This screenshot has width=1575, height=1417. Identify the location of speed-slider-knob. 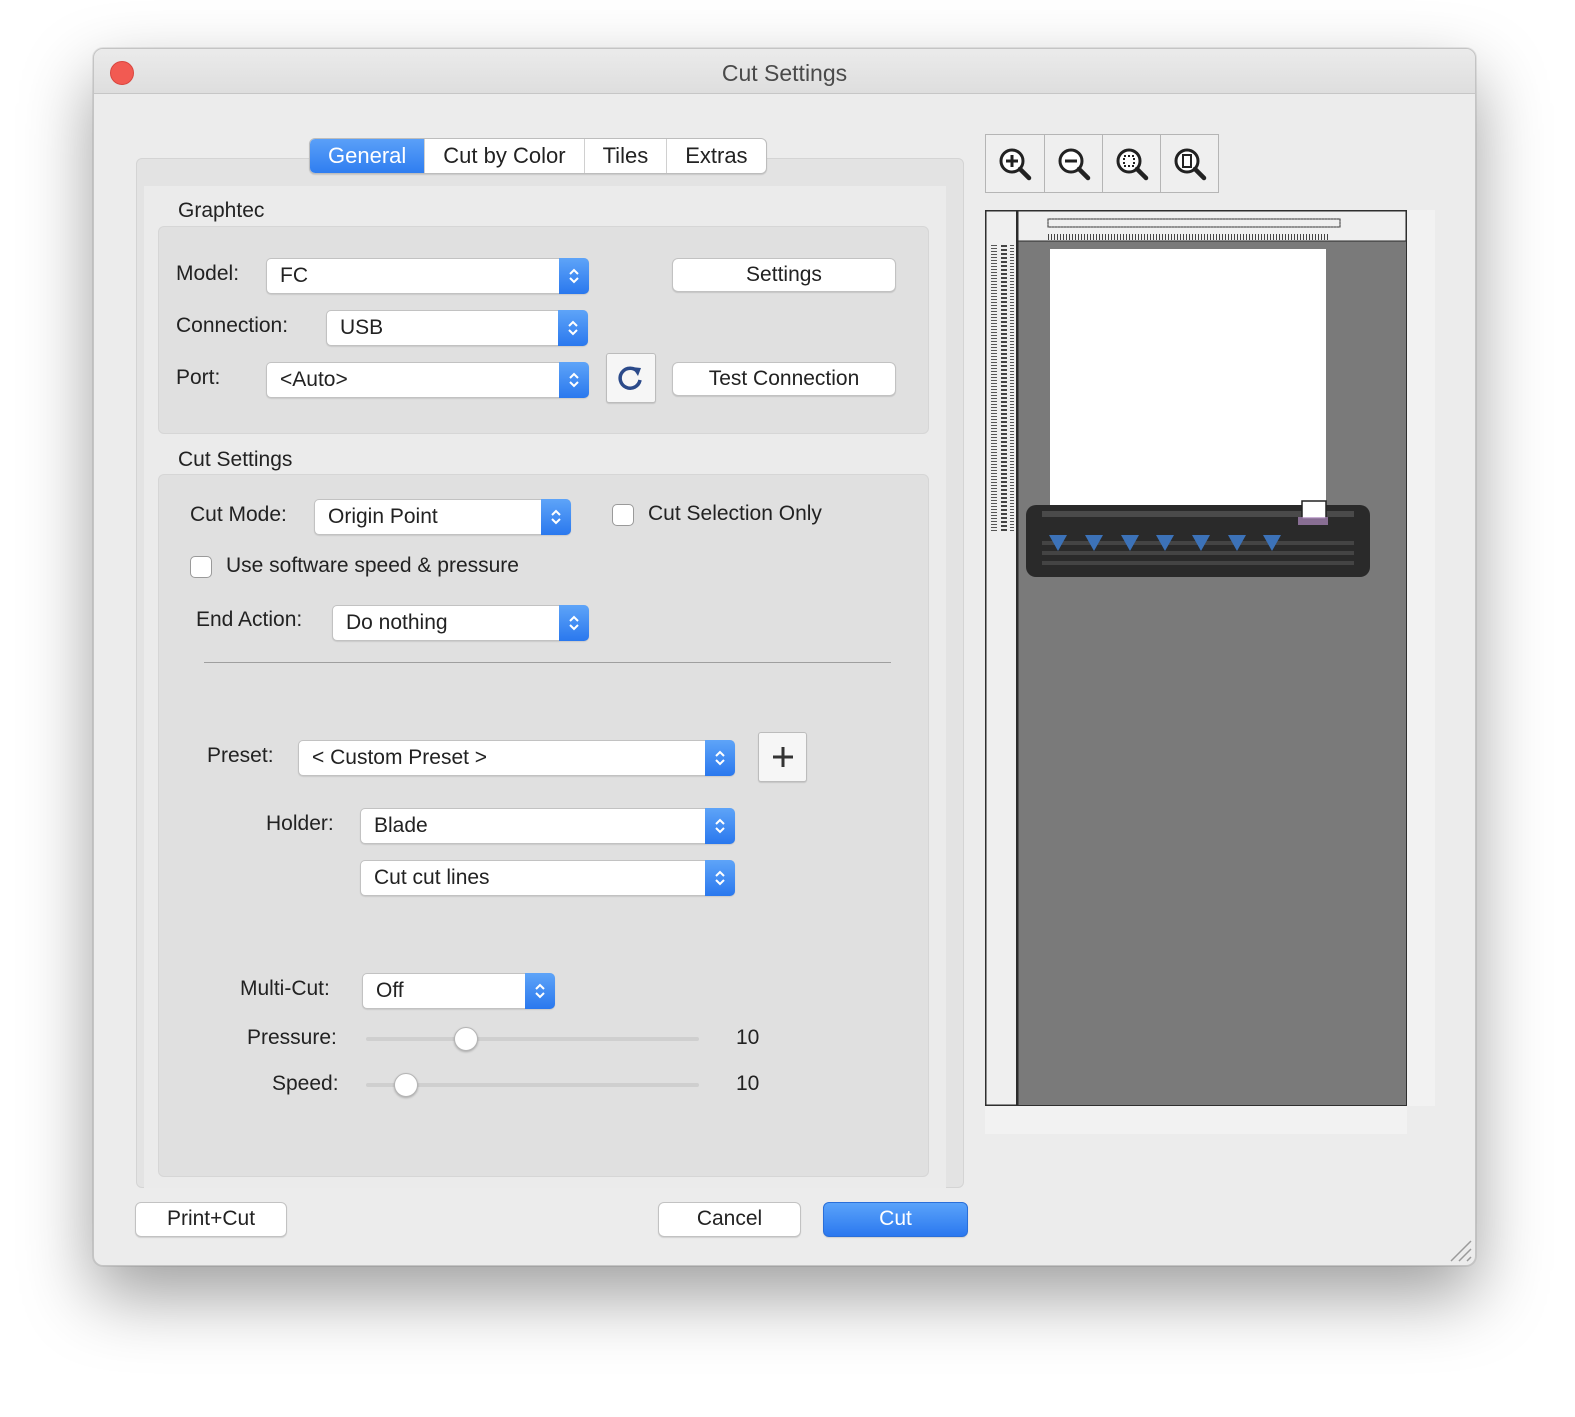
(405, 1085).